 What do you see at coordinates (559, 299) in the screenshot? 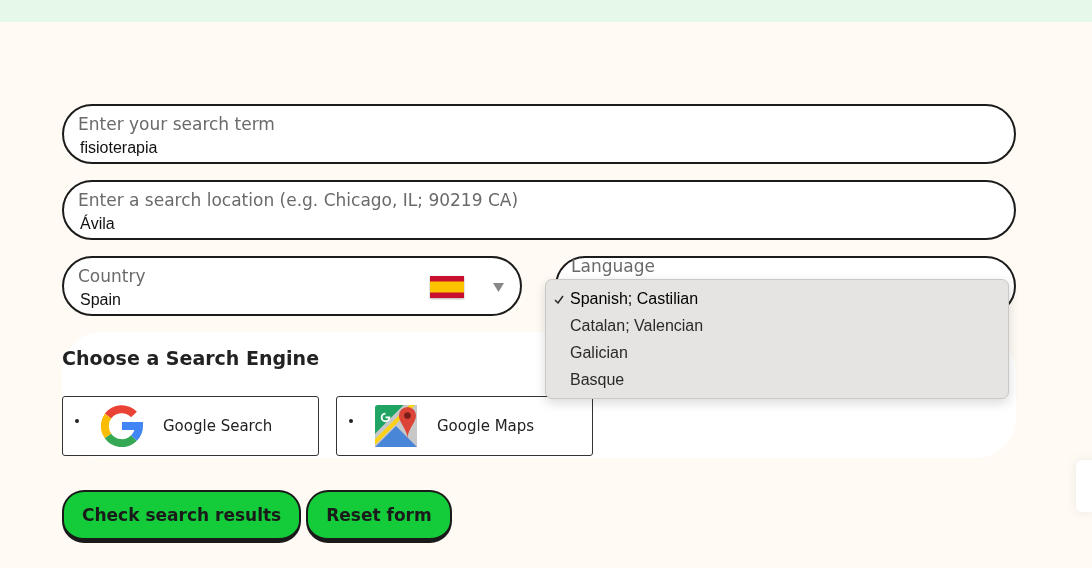
I see `checkmark-icon` at bounding box center [559, 299].